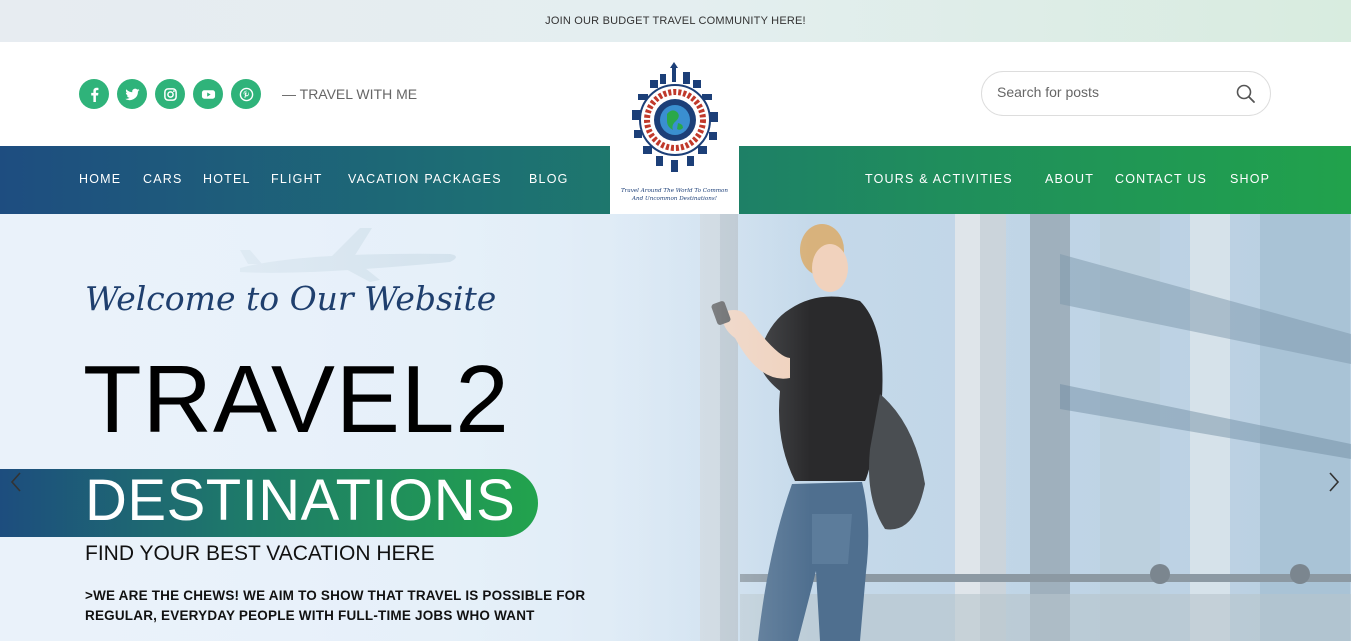 The image size is (1351, 641). I want to click on youtube-icon, so click(208, 94).